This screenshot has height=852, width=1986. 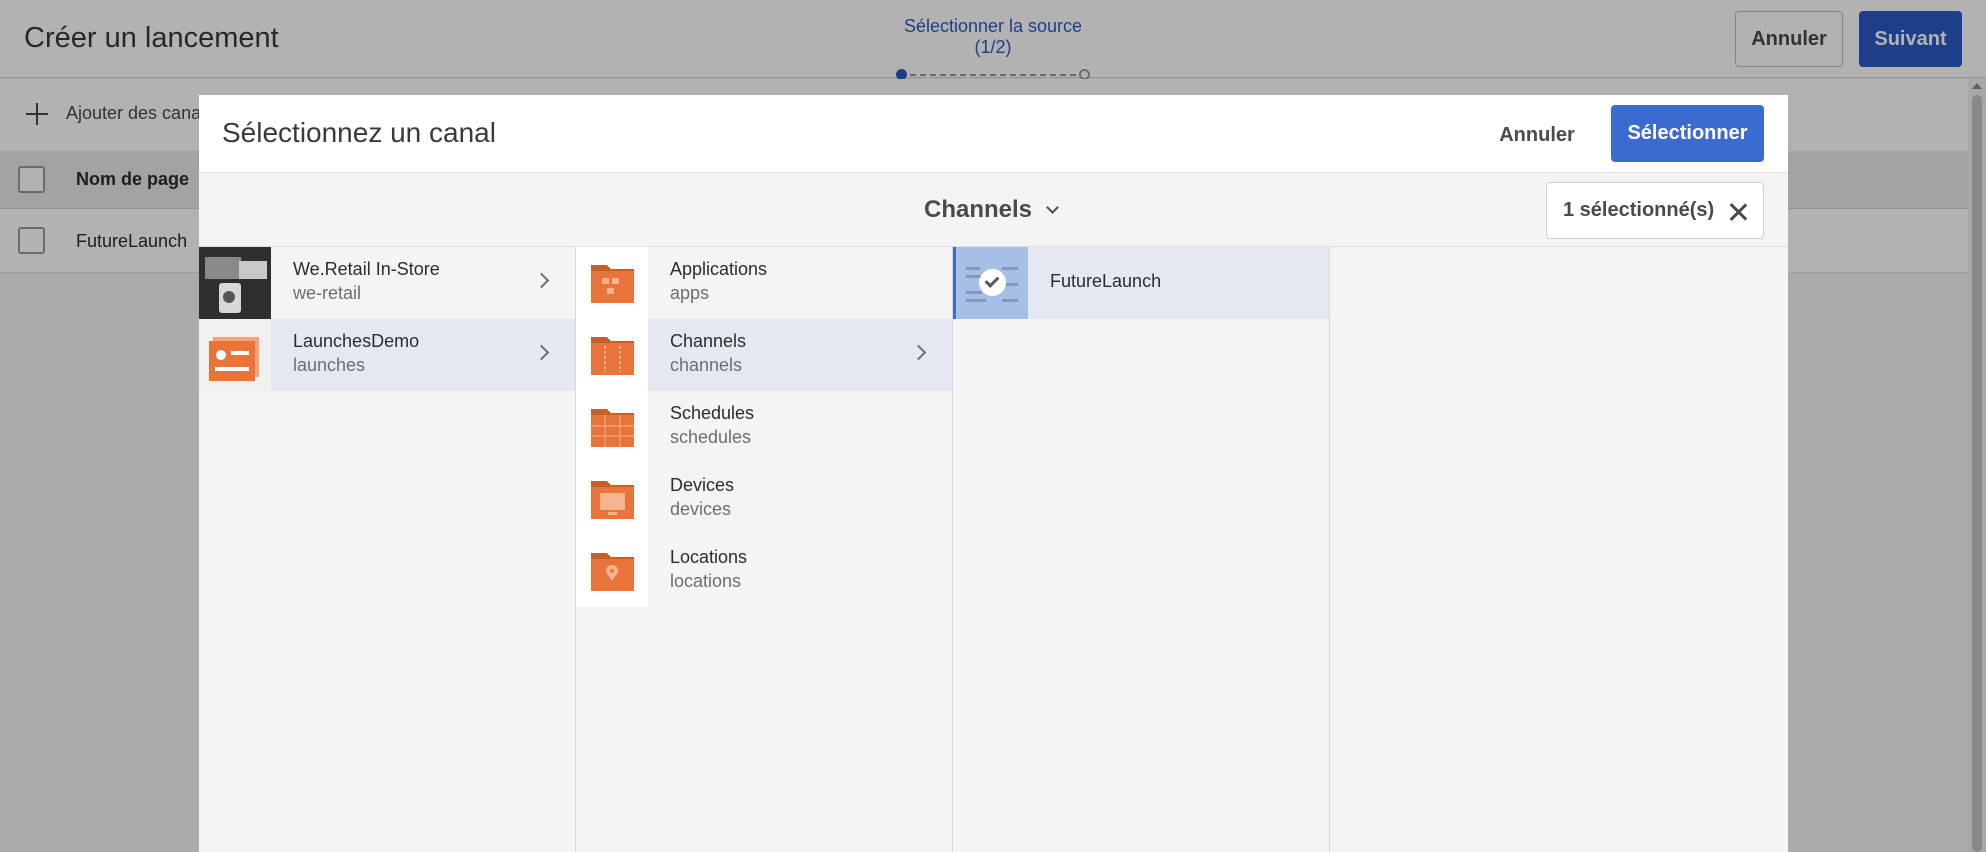 I want to click on chevron-down-icon, so click(x=1052, y=207).